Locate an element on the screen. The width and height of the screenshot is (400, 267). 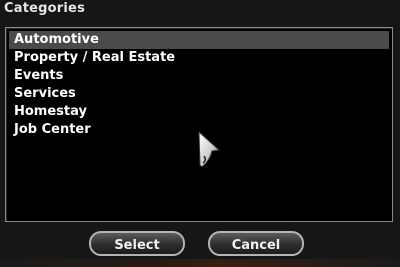
arrow-cursor-icon is located at coordinates (209, 148).